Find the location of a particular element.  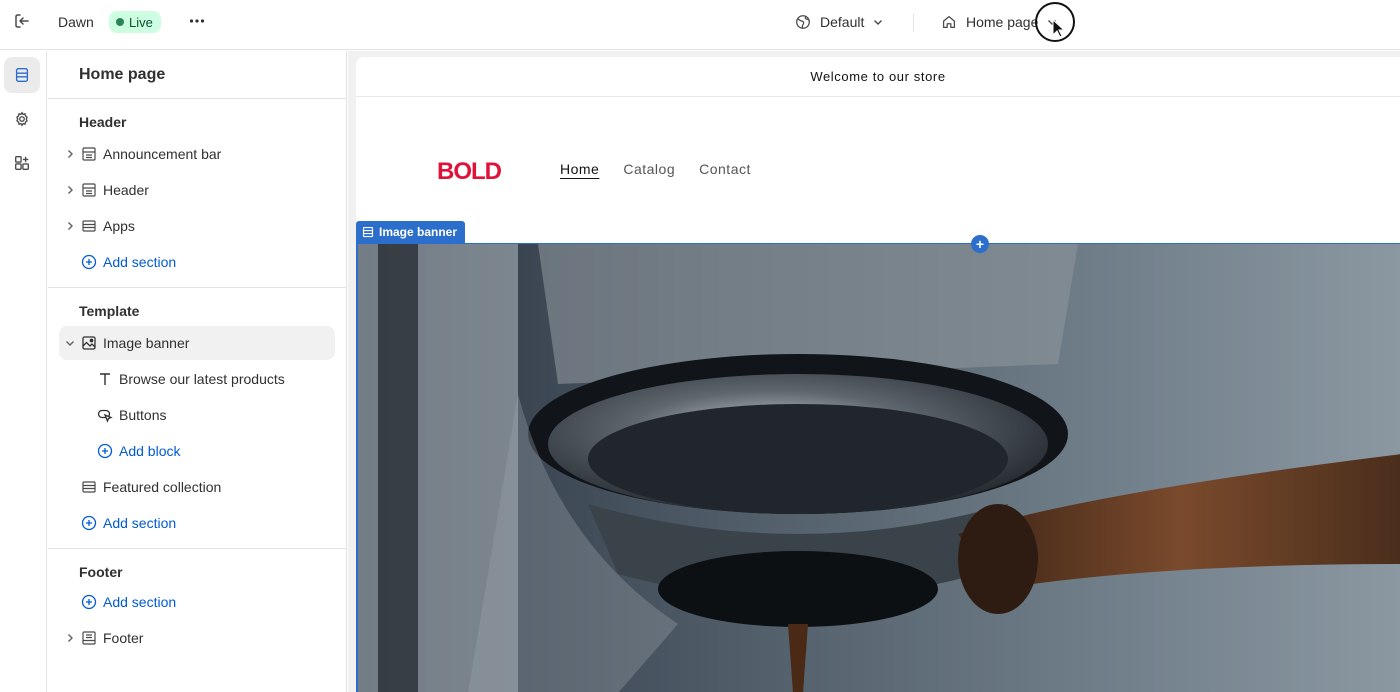

svg-text: BOLD is located at coordinates (469, 170).